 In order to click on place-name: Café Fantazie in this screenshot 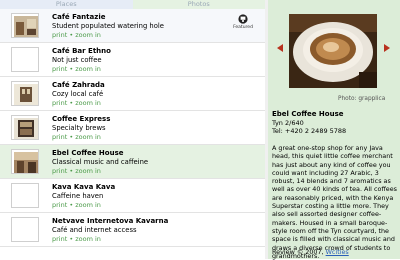, I will do `click(78, 17)`.